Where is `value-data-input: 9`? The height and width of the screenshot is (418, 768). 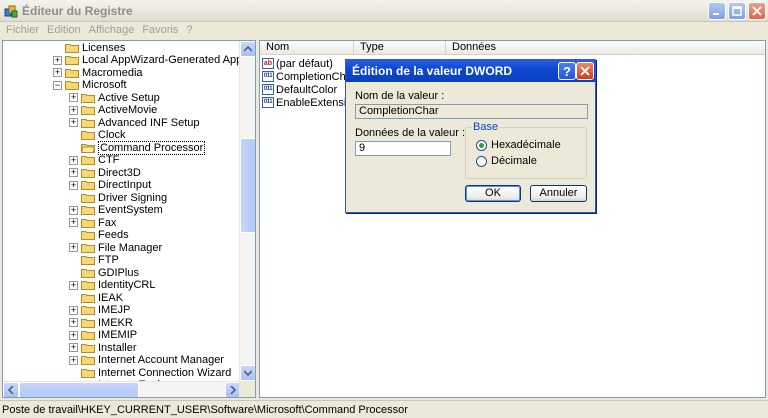 value-data-input: 9 is located at coordinates (403, 148).